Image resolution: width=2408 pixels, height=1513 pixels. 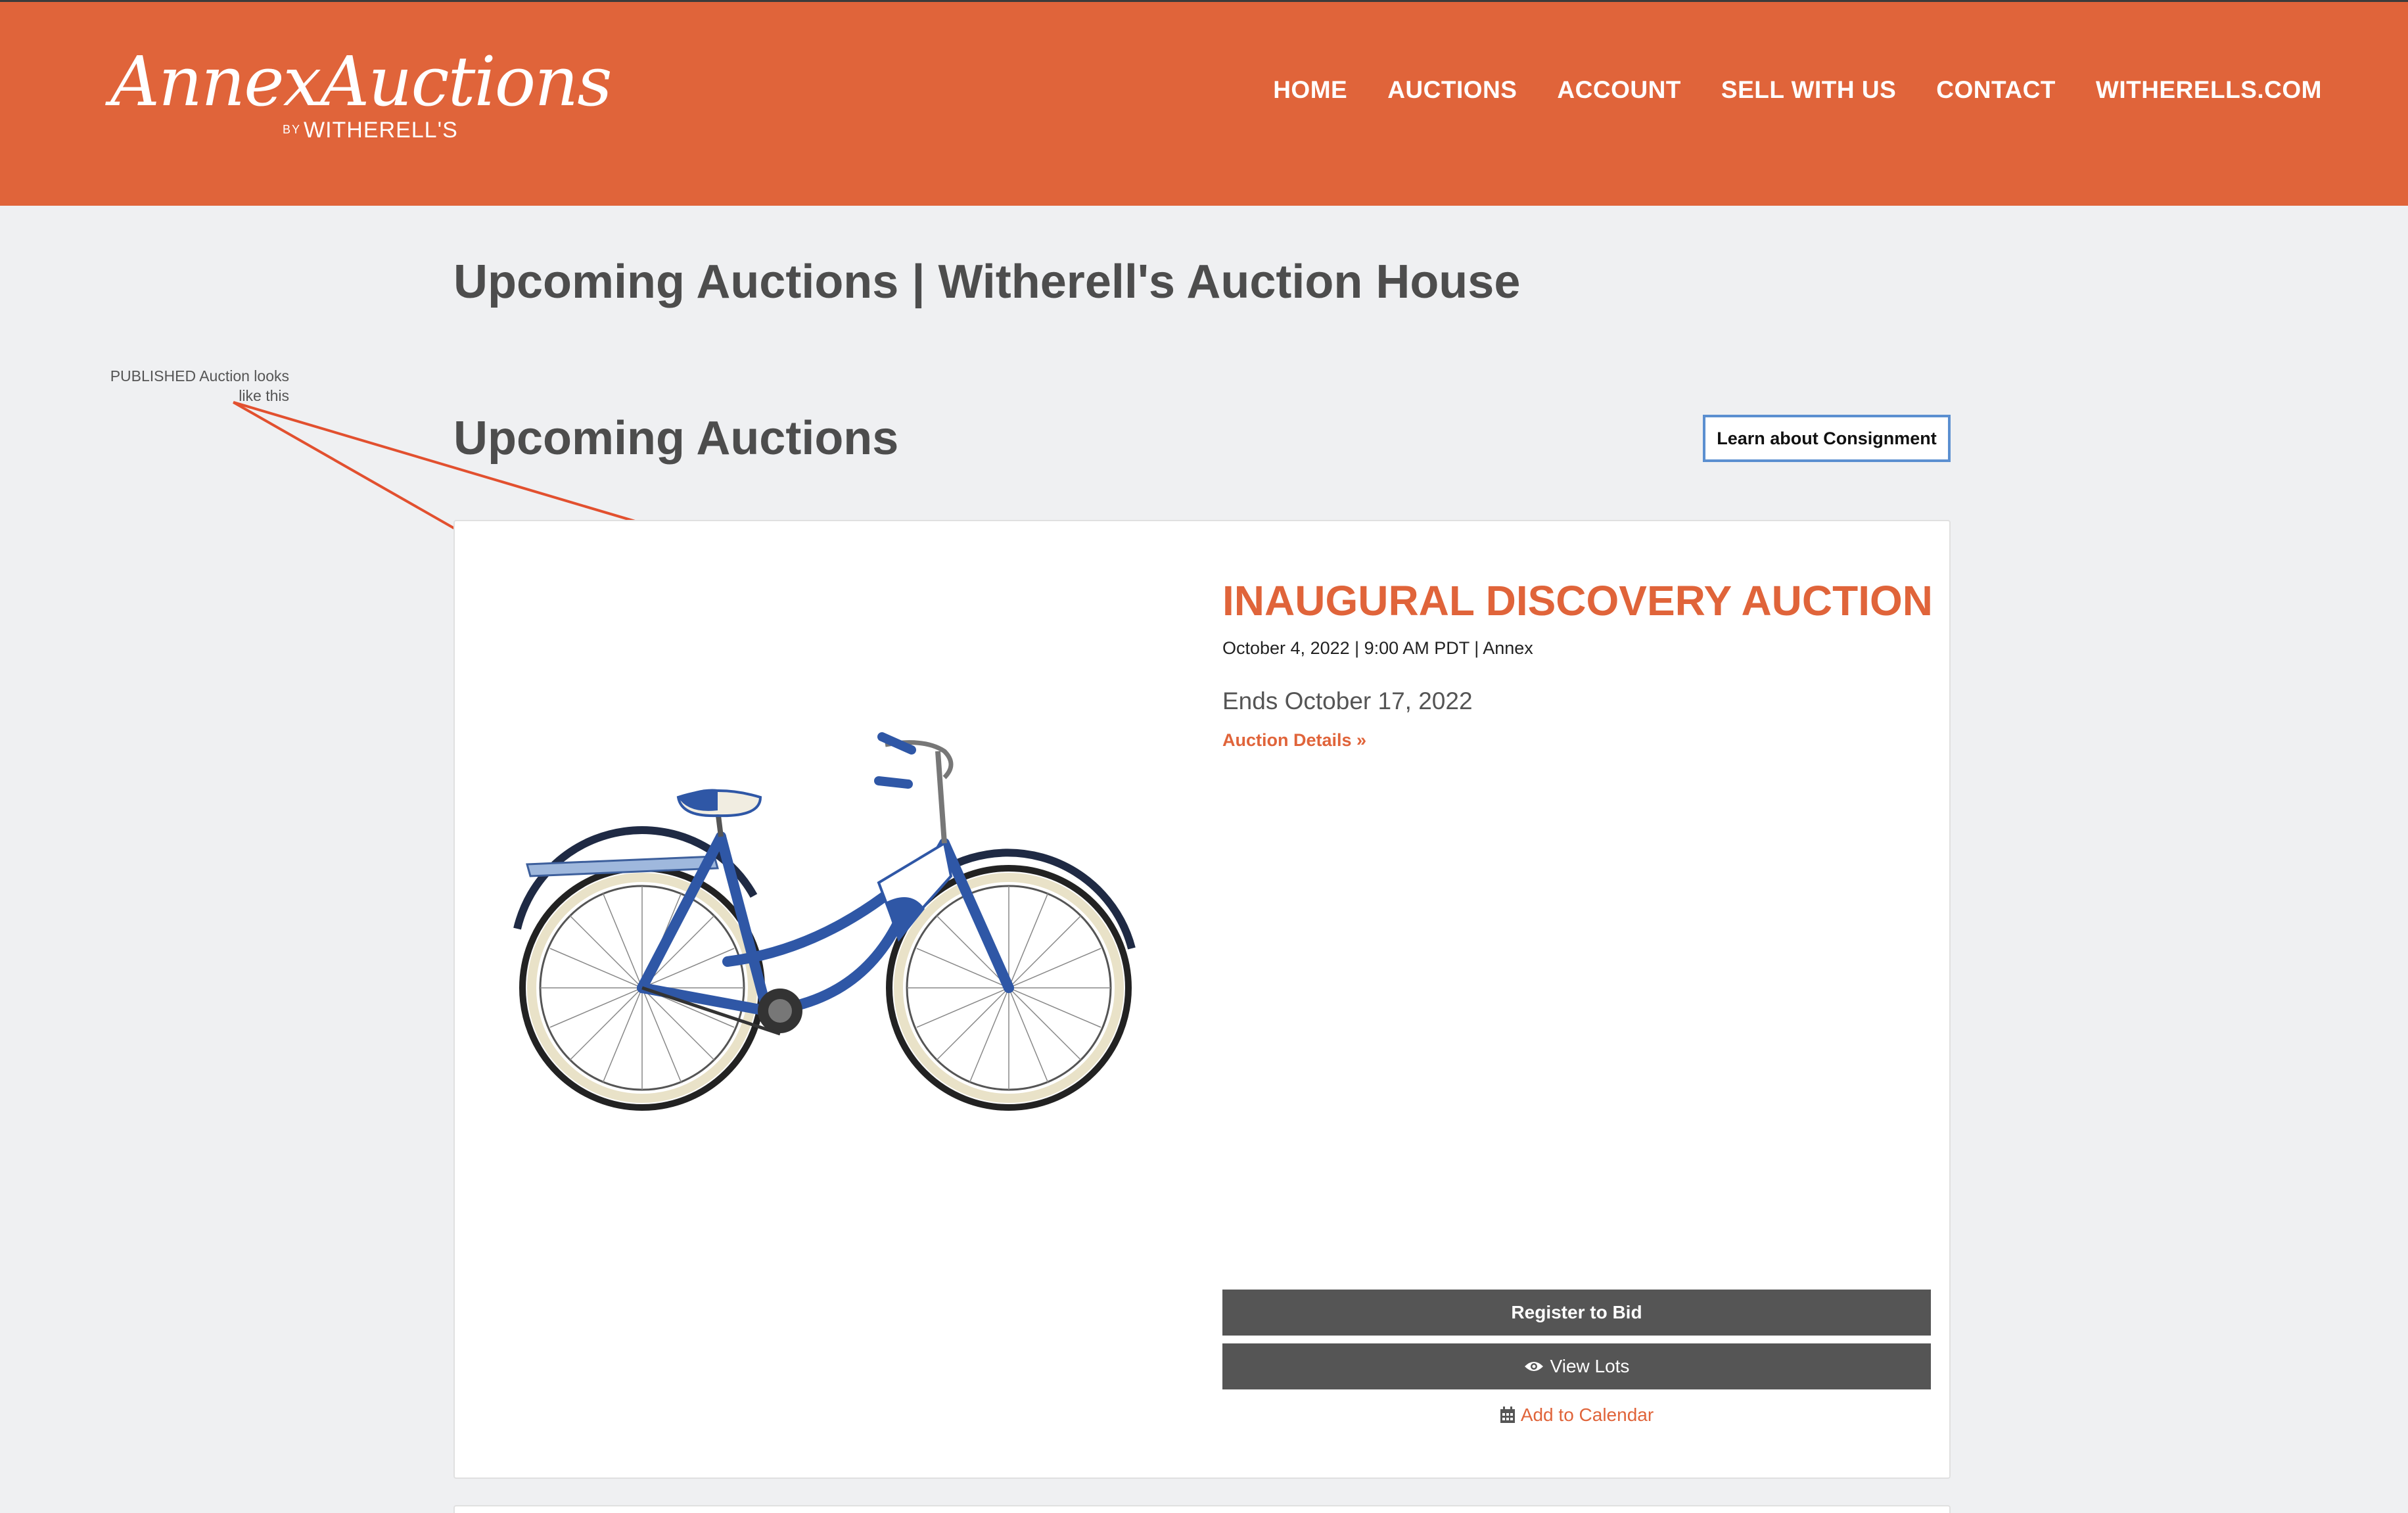 I want to click on auction-end-date: Ends October 17, 2022, so click(x=1348, y=701).